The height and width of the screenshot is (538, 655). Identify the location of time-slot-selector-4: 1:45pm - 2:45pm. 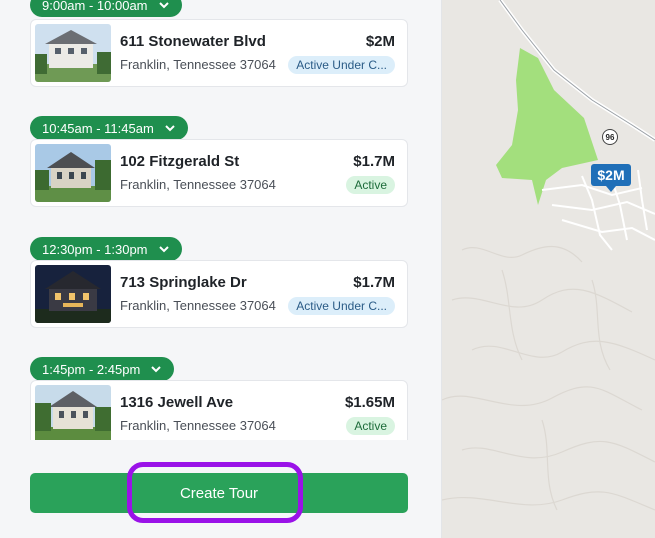
(102, 369).